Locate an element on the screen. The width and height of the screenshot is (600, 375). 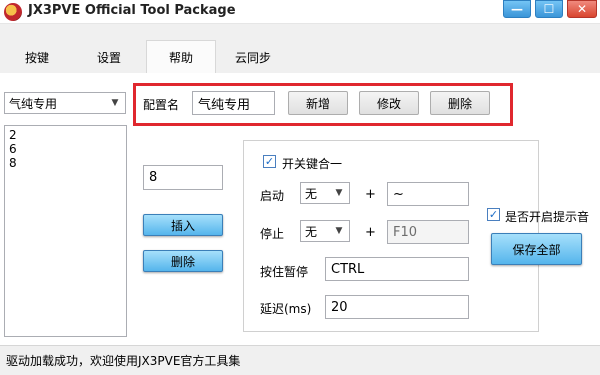
maximize-button: ☐ is located at coordinates (549, 9).